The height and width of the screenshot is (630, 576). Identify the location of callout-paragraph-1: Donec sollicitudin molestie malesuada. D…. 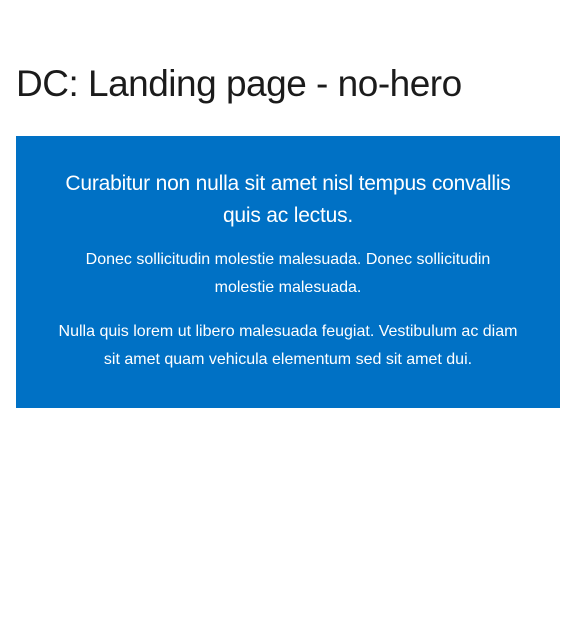
(288, 273).